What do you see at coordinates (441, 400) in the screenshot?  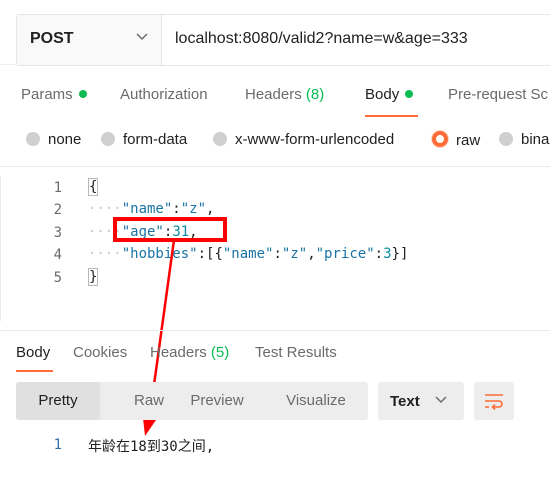 I see `chevron-down-icon` at bounding box center [441, 400].